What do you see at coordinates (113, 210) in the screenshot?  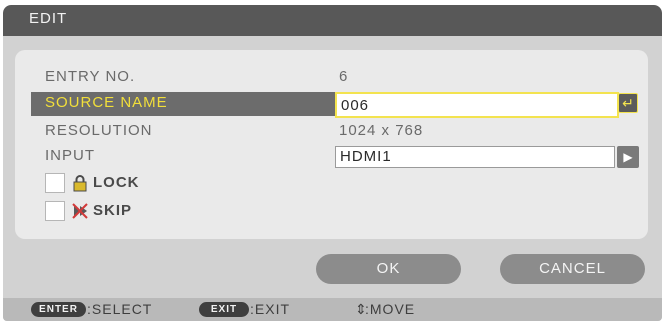 I see `skip-label: SKIP` at bounding box center [113, 210].